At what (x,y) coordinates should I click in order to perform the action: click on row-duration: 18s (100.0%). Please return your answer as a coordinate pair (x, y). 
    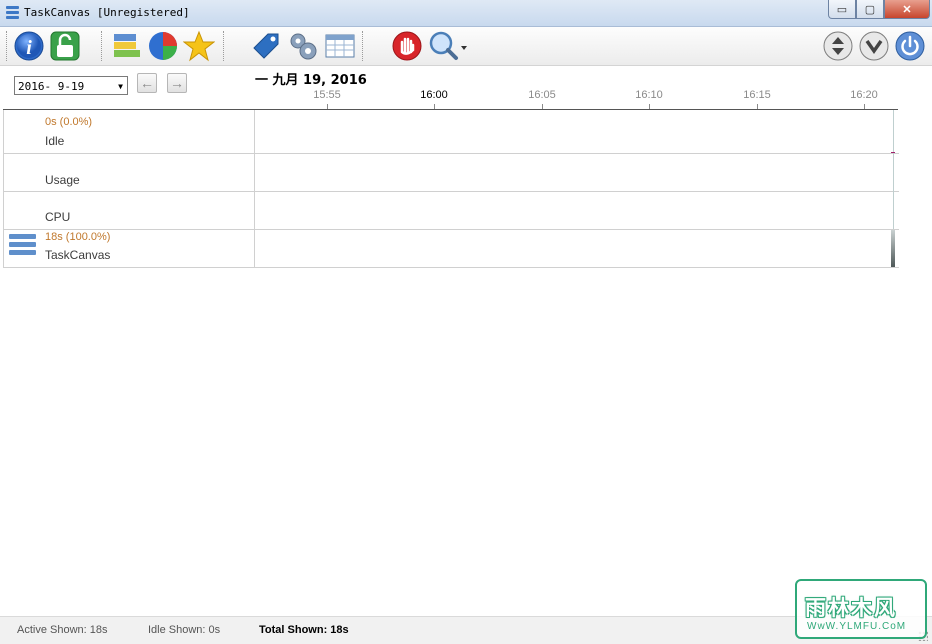
    Looking at the image, I should click on (78, 237).